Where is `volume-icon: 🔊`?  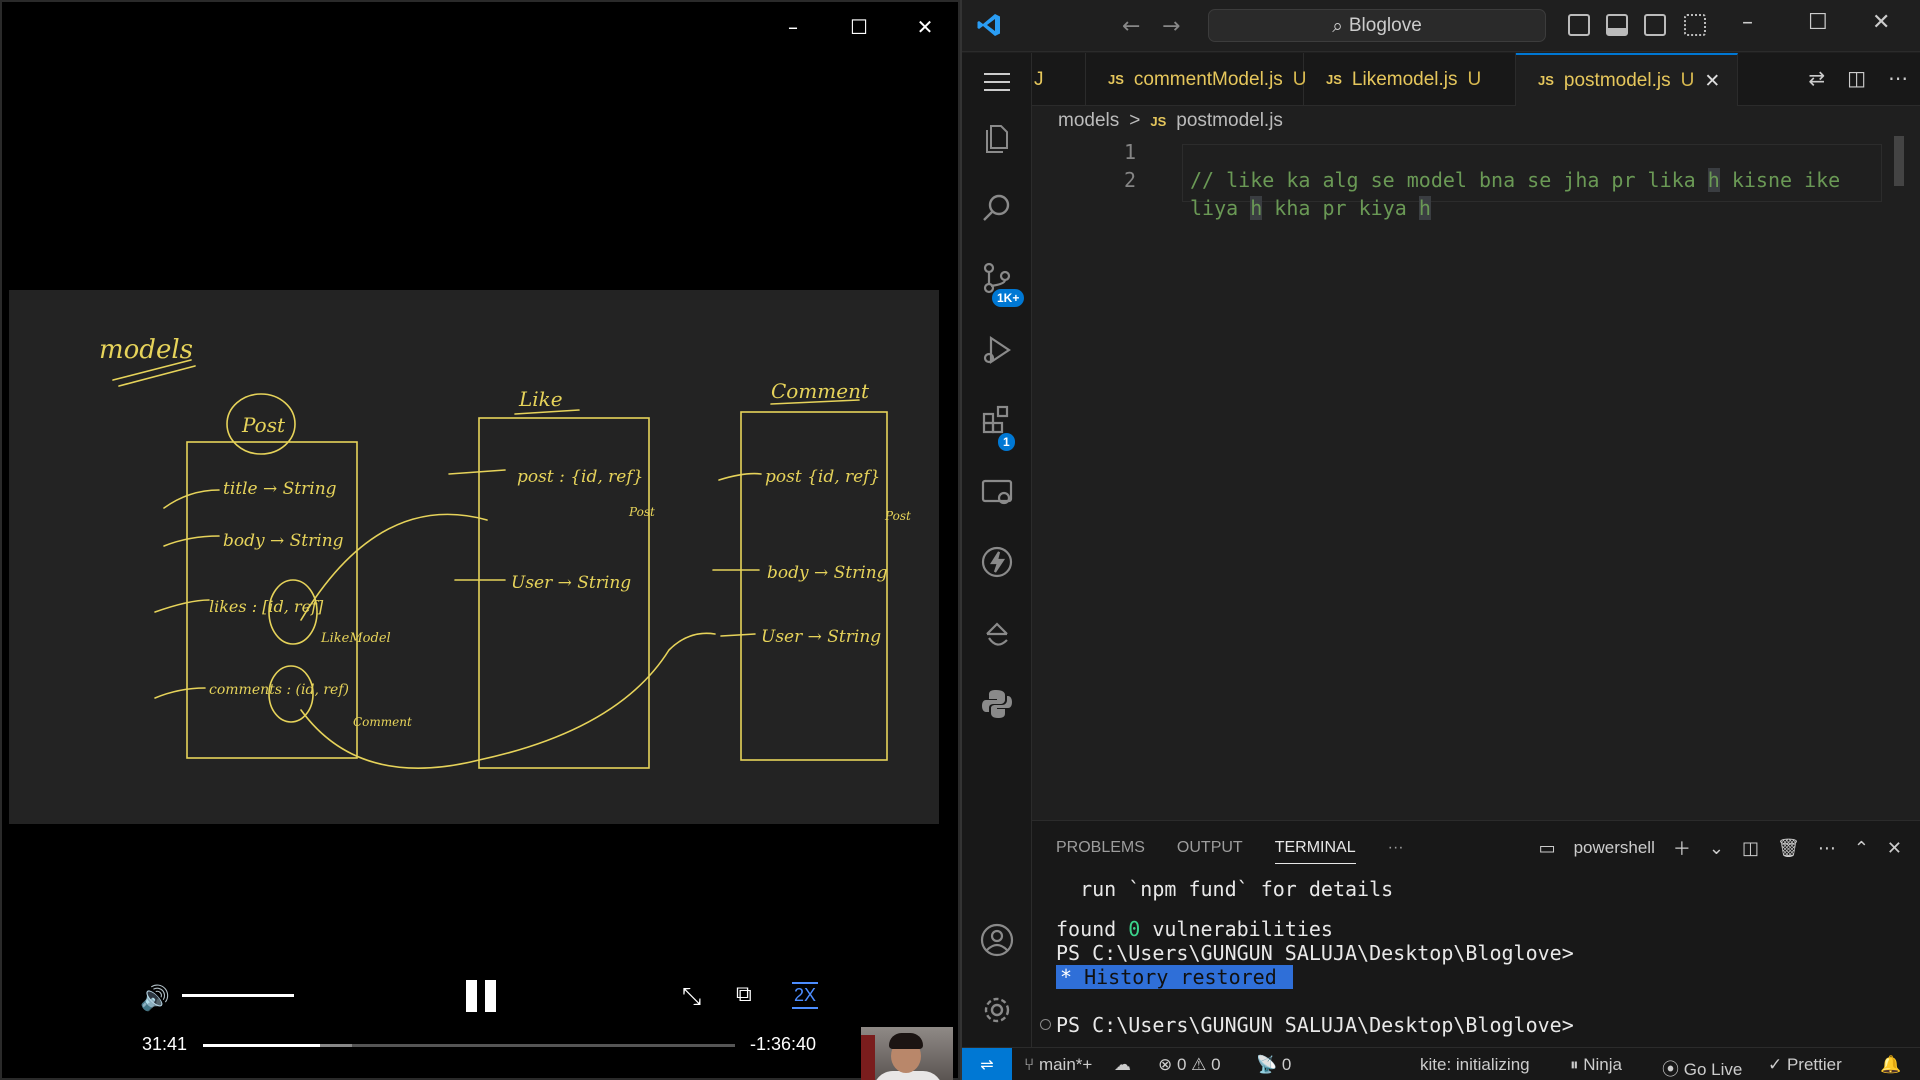
volume-icon: 🔊 is located at coordinates (155, 998).